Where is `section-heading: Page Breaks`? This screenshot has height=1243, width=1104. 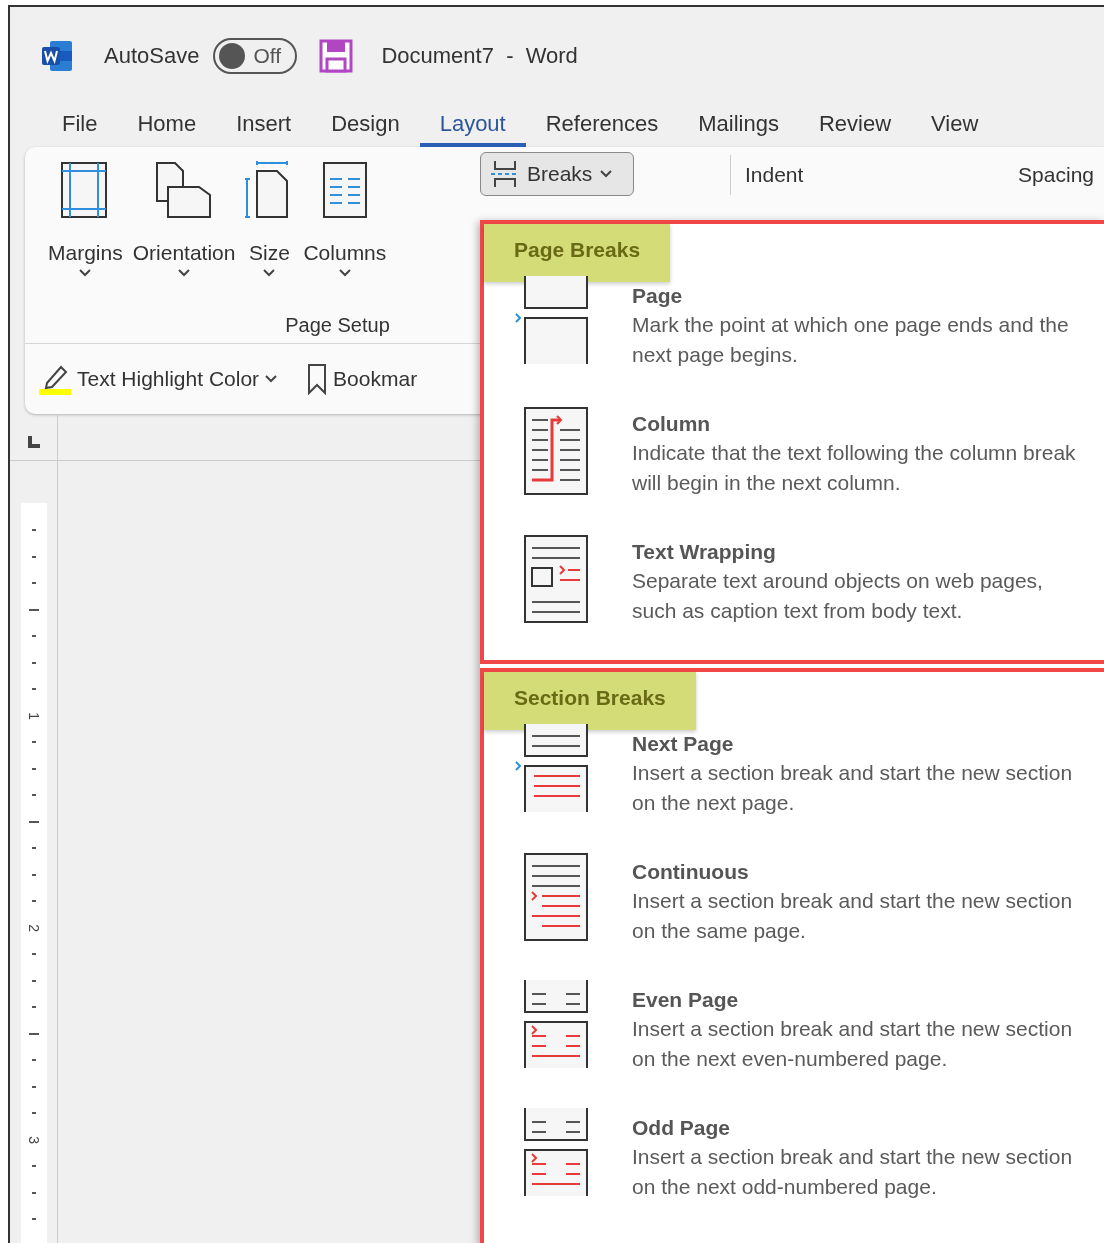 section-heading: Page Breaks is located at coordinates (577, 253).